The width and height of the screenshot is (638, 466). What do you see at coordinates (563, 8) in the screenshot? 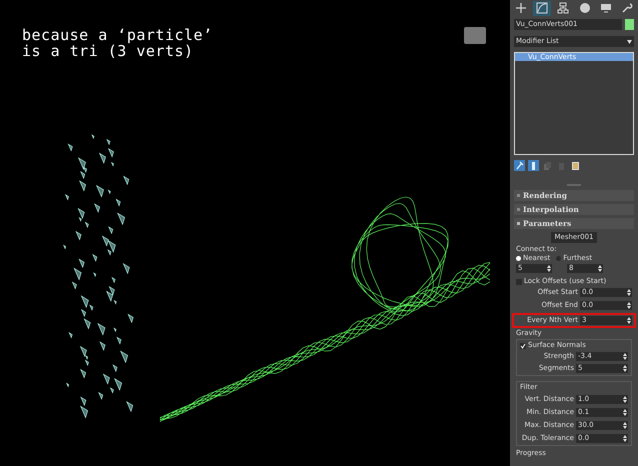
I see `hierarchy-icon` at bounding box center [563, 8].